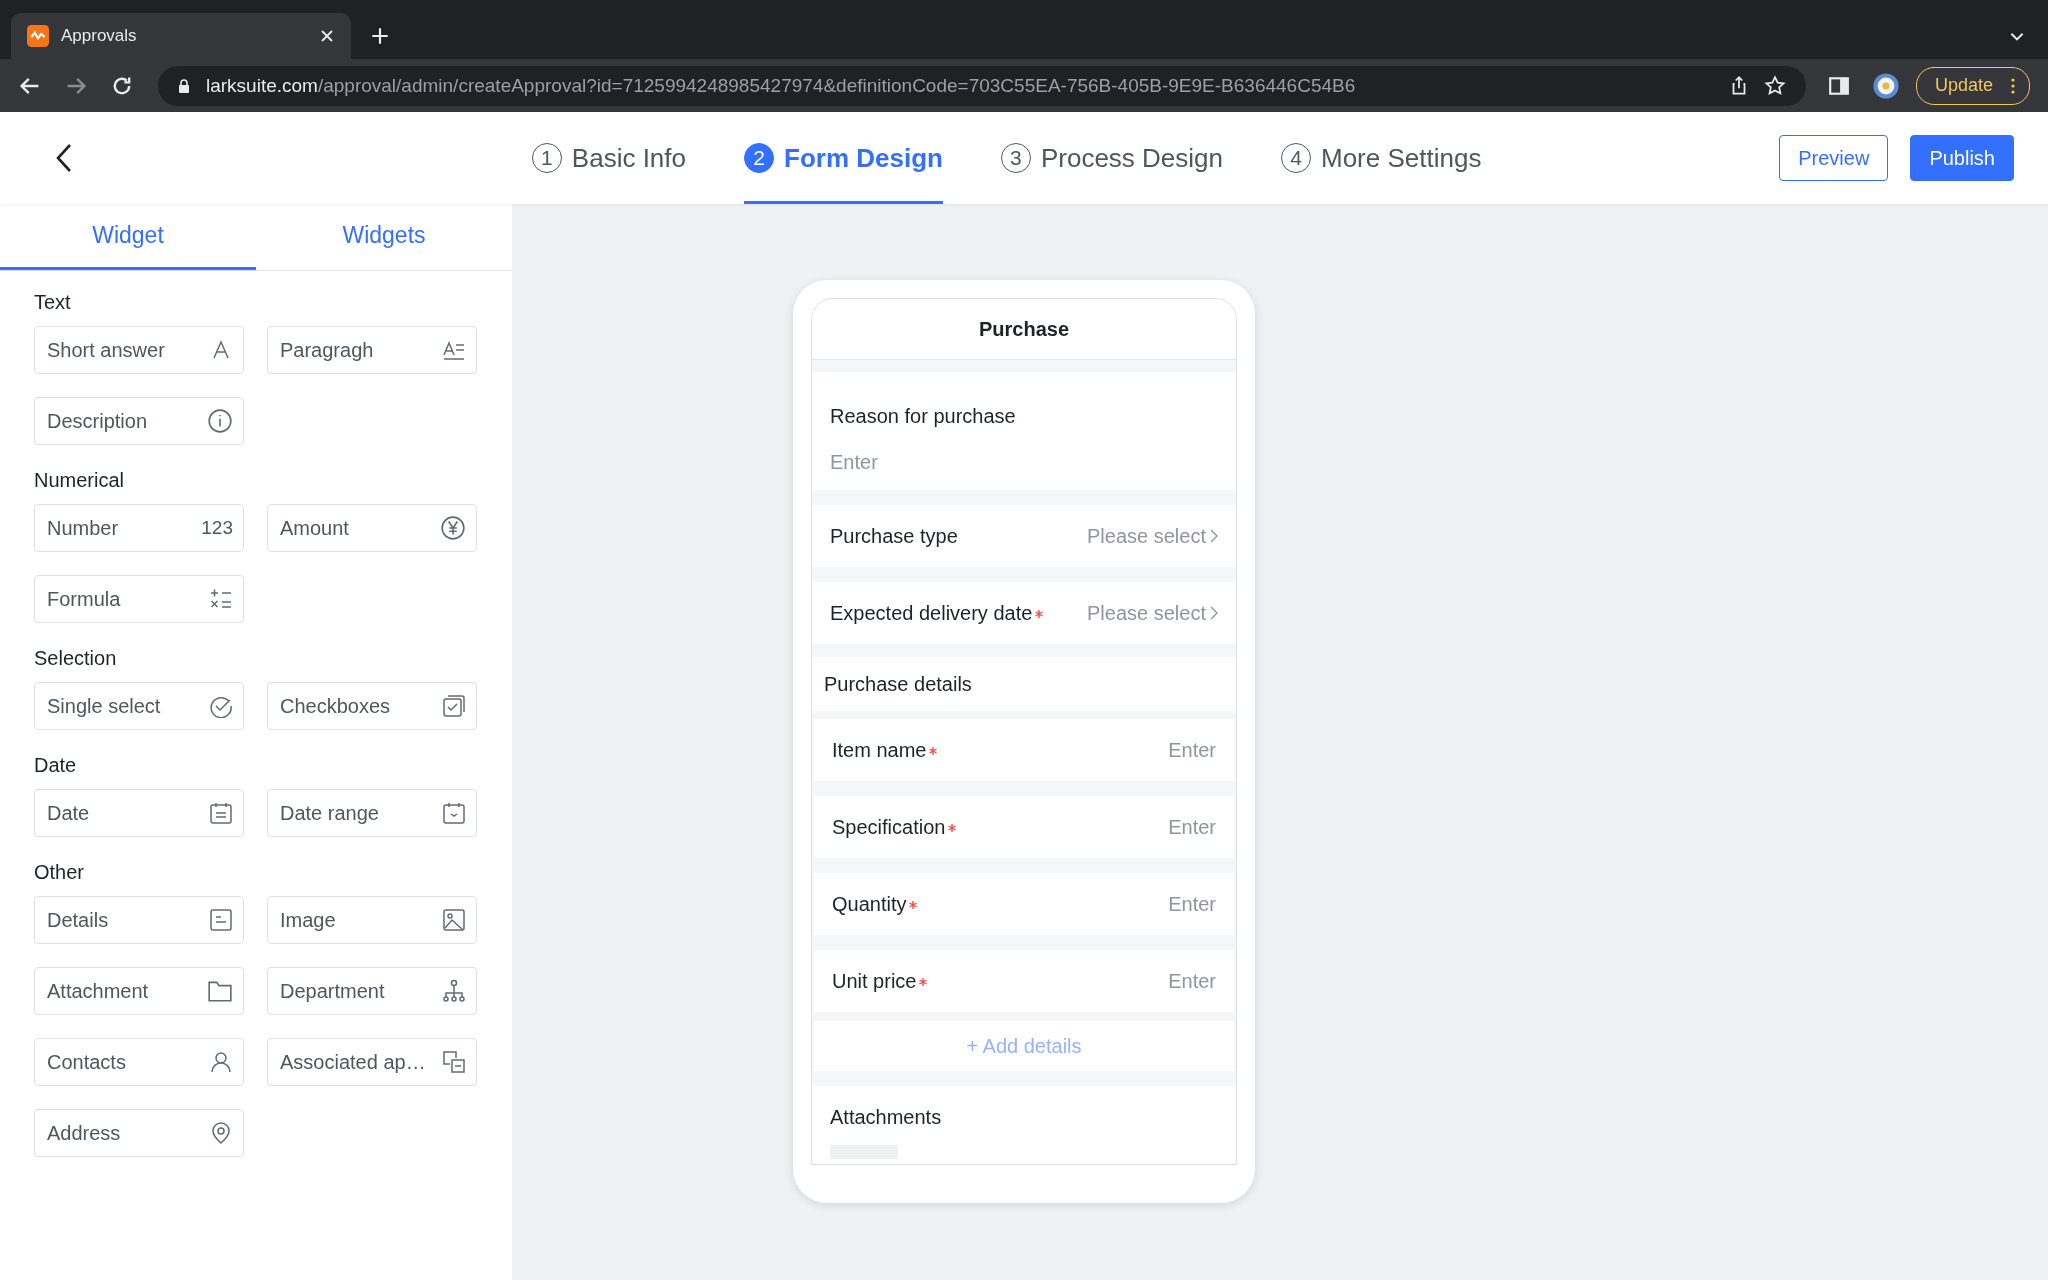 This screenshot has width=2048, height=1280. What do you see at coordinates (221, 599) in the screenshot?
I see `formula-icon` at bounding box center [221, 599].